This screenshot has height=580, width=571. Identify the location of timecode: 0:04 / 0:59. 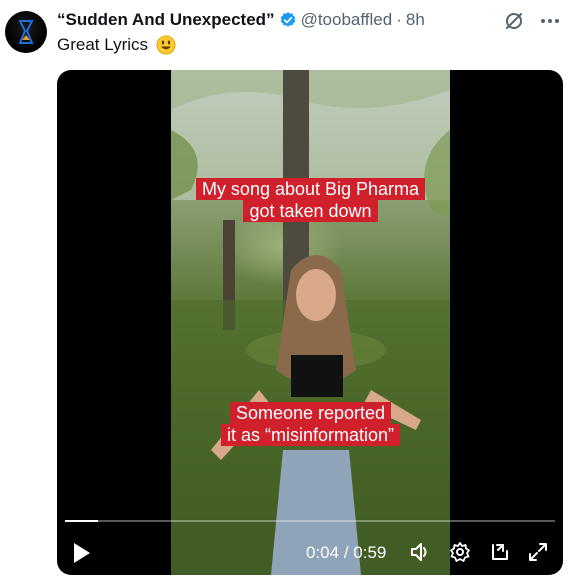
(346, 553).